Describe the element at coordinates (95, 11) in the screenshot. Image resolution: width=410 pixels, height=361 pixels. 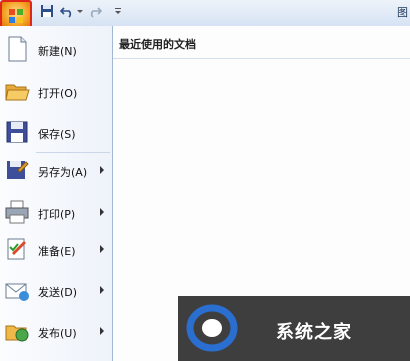
I see `redo-icon` at that location.